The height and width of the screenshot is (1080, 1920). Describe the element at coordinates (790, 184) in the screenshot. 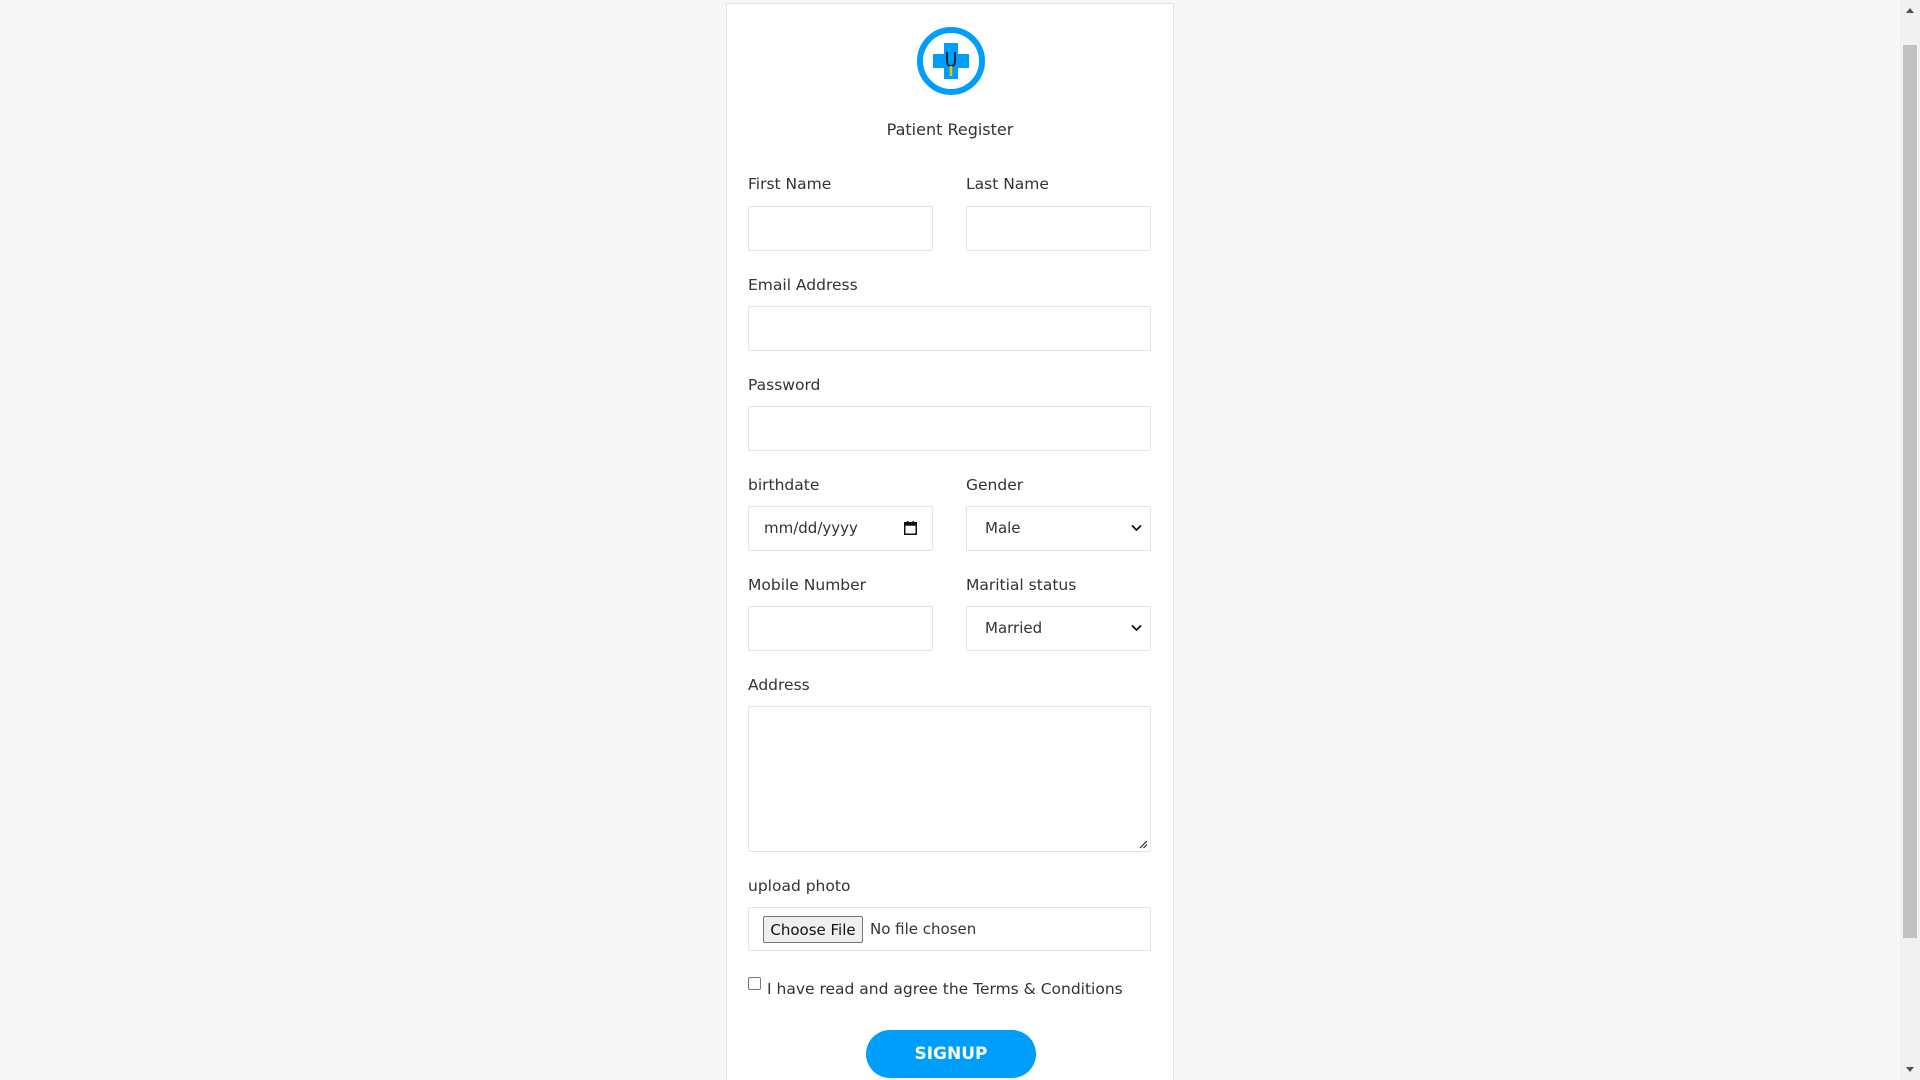

I see `first-name-label: First Name` at that location.